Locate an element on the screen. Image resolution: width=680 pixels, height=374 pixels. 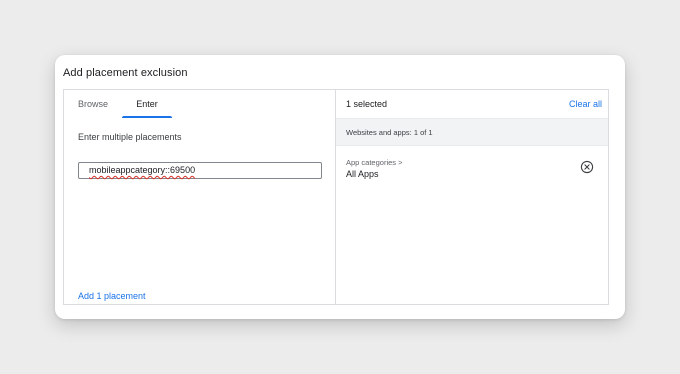
tab-enter-label: Enter is located at coordinates (147, 104).